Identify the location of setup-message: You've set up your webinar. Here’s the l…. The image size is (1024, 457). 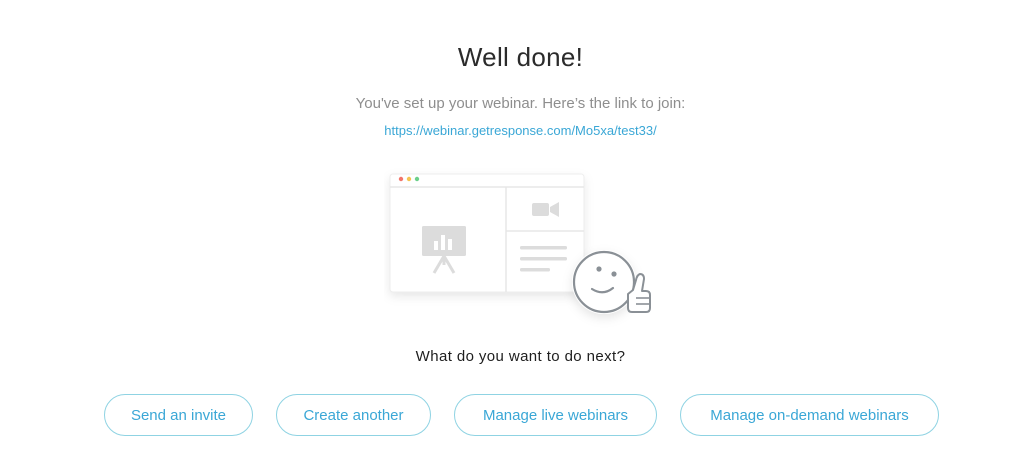
(520, 103).